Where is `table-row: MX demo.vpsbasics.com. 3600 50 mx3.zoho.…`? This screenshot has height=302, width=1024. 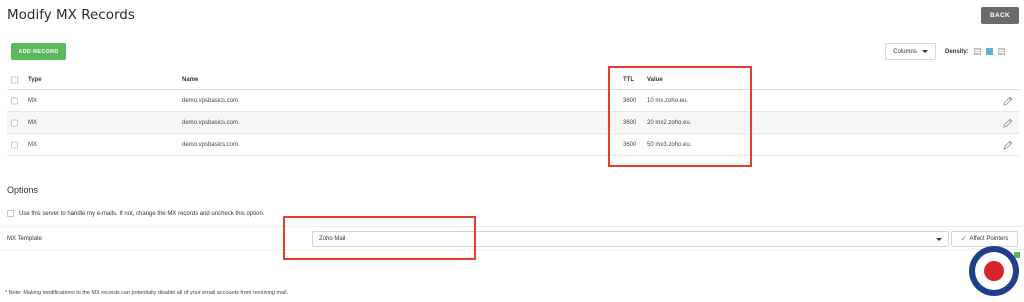
table-row: MX demo.vpsbasics.com. 3600 50 mx3.zoho.… is located at coordinates (513, 145).